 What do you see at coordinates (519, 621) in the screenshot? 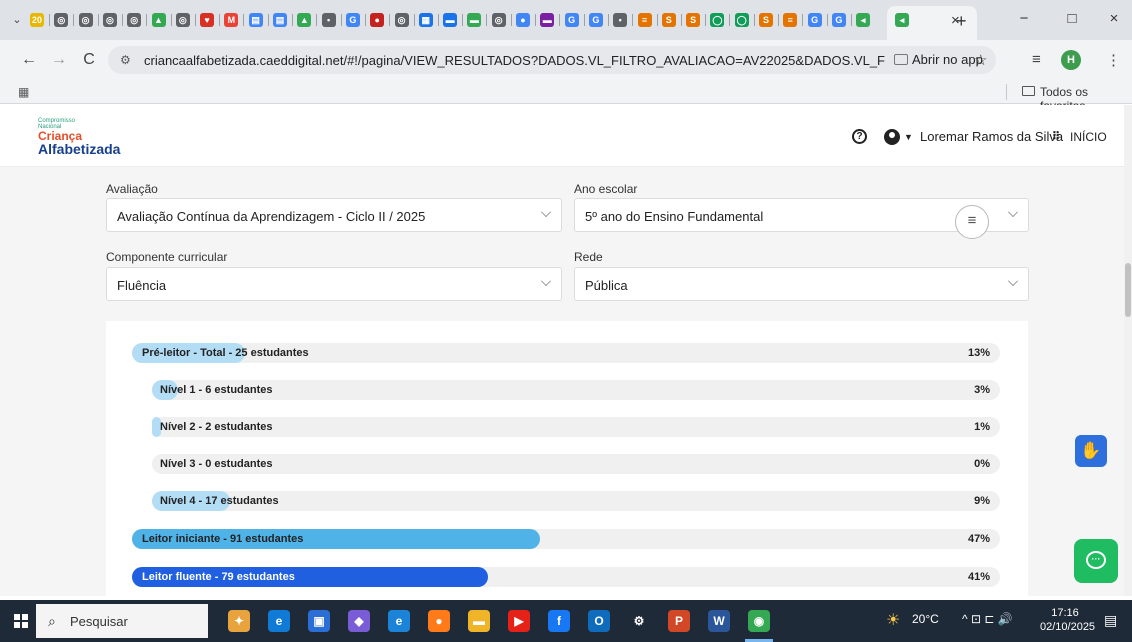
I see `taskbar-youtube-icon: ▶` at bounding box center [519, 621].